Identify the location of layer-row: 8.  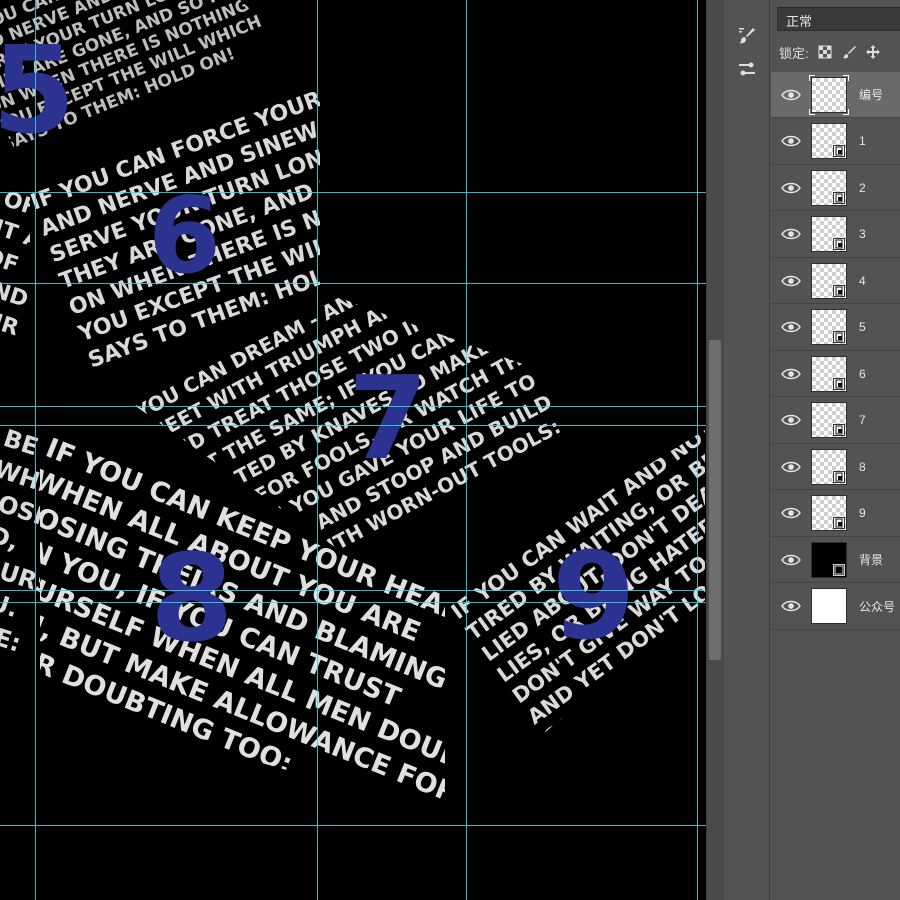
(835, 467).